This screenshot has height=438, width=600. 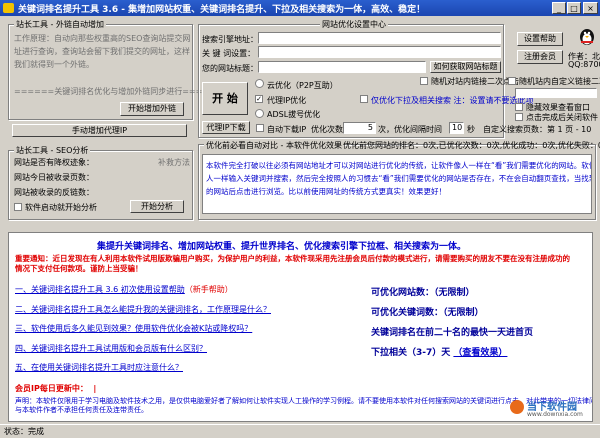 I want to click on notice-line: 情况下支付任何款项。谨防上当受骗！, so click(x=79, y=268).